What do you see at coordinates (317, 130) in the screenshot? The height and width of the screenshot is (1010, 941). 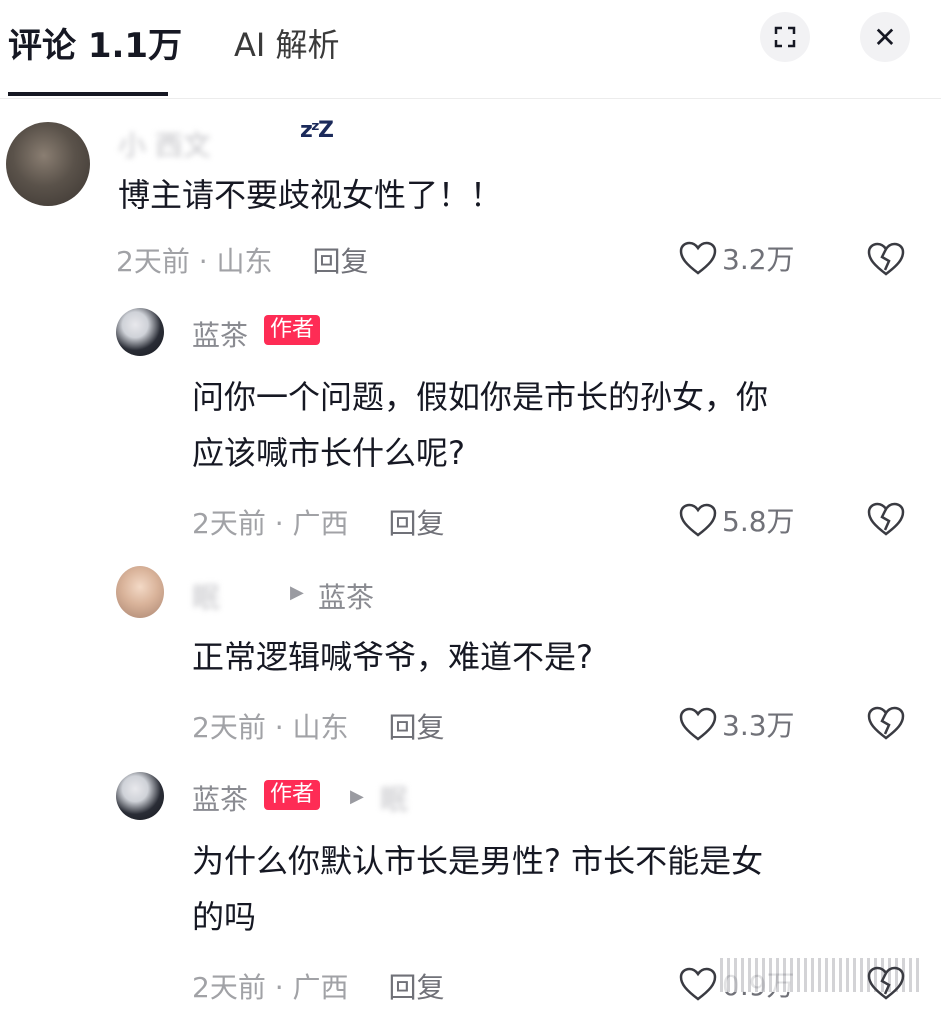 I see `sleep-emoji-icon: zᶻZ` at bounding box center [317, 130].